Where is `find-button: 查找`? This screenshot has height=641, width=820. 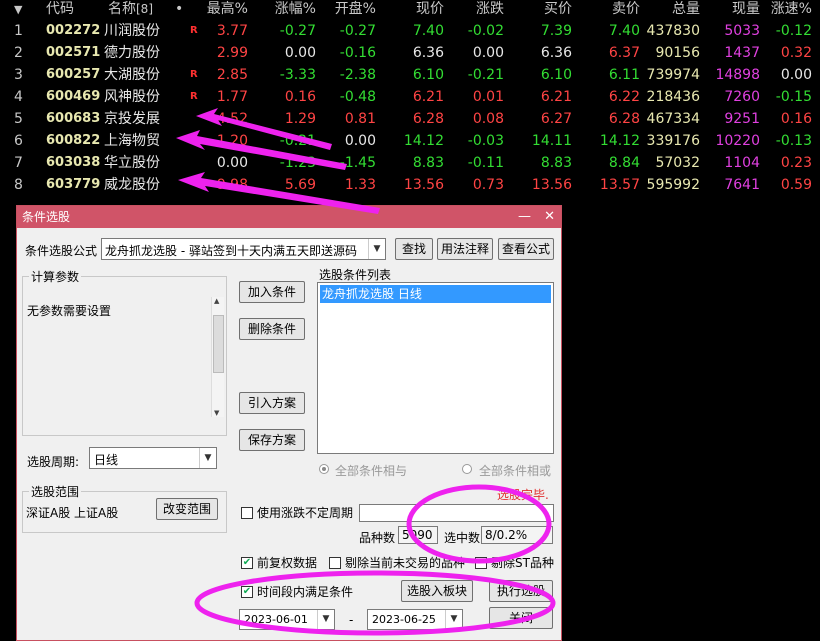 find-button: 查找 is located at coordinates (414, 249).